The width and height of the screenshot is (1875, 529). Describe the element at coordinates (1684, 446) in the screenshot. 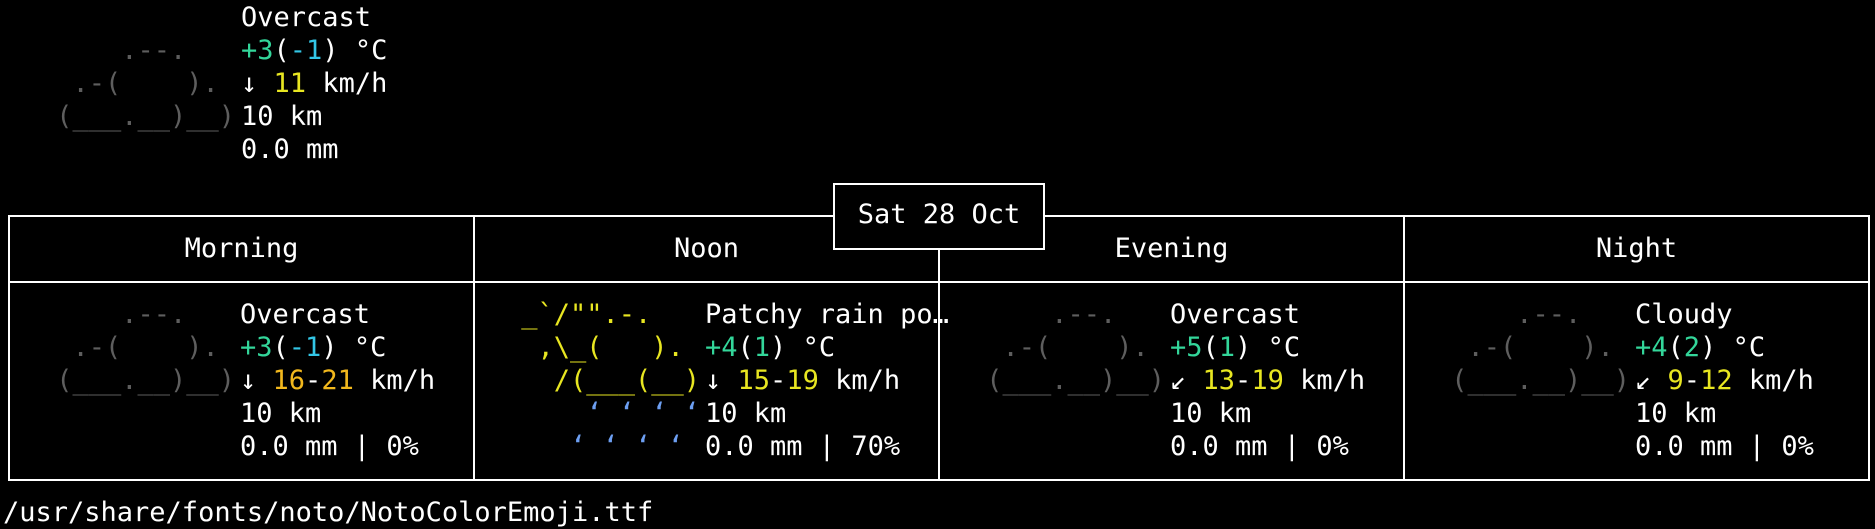

I see `night-precip-value: 0.0 mm` at that location.